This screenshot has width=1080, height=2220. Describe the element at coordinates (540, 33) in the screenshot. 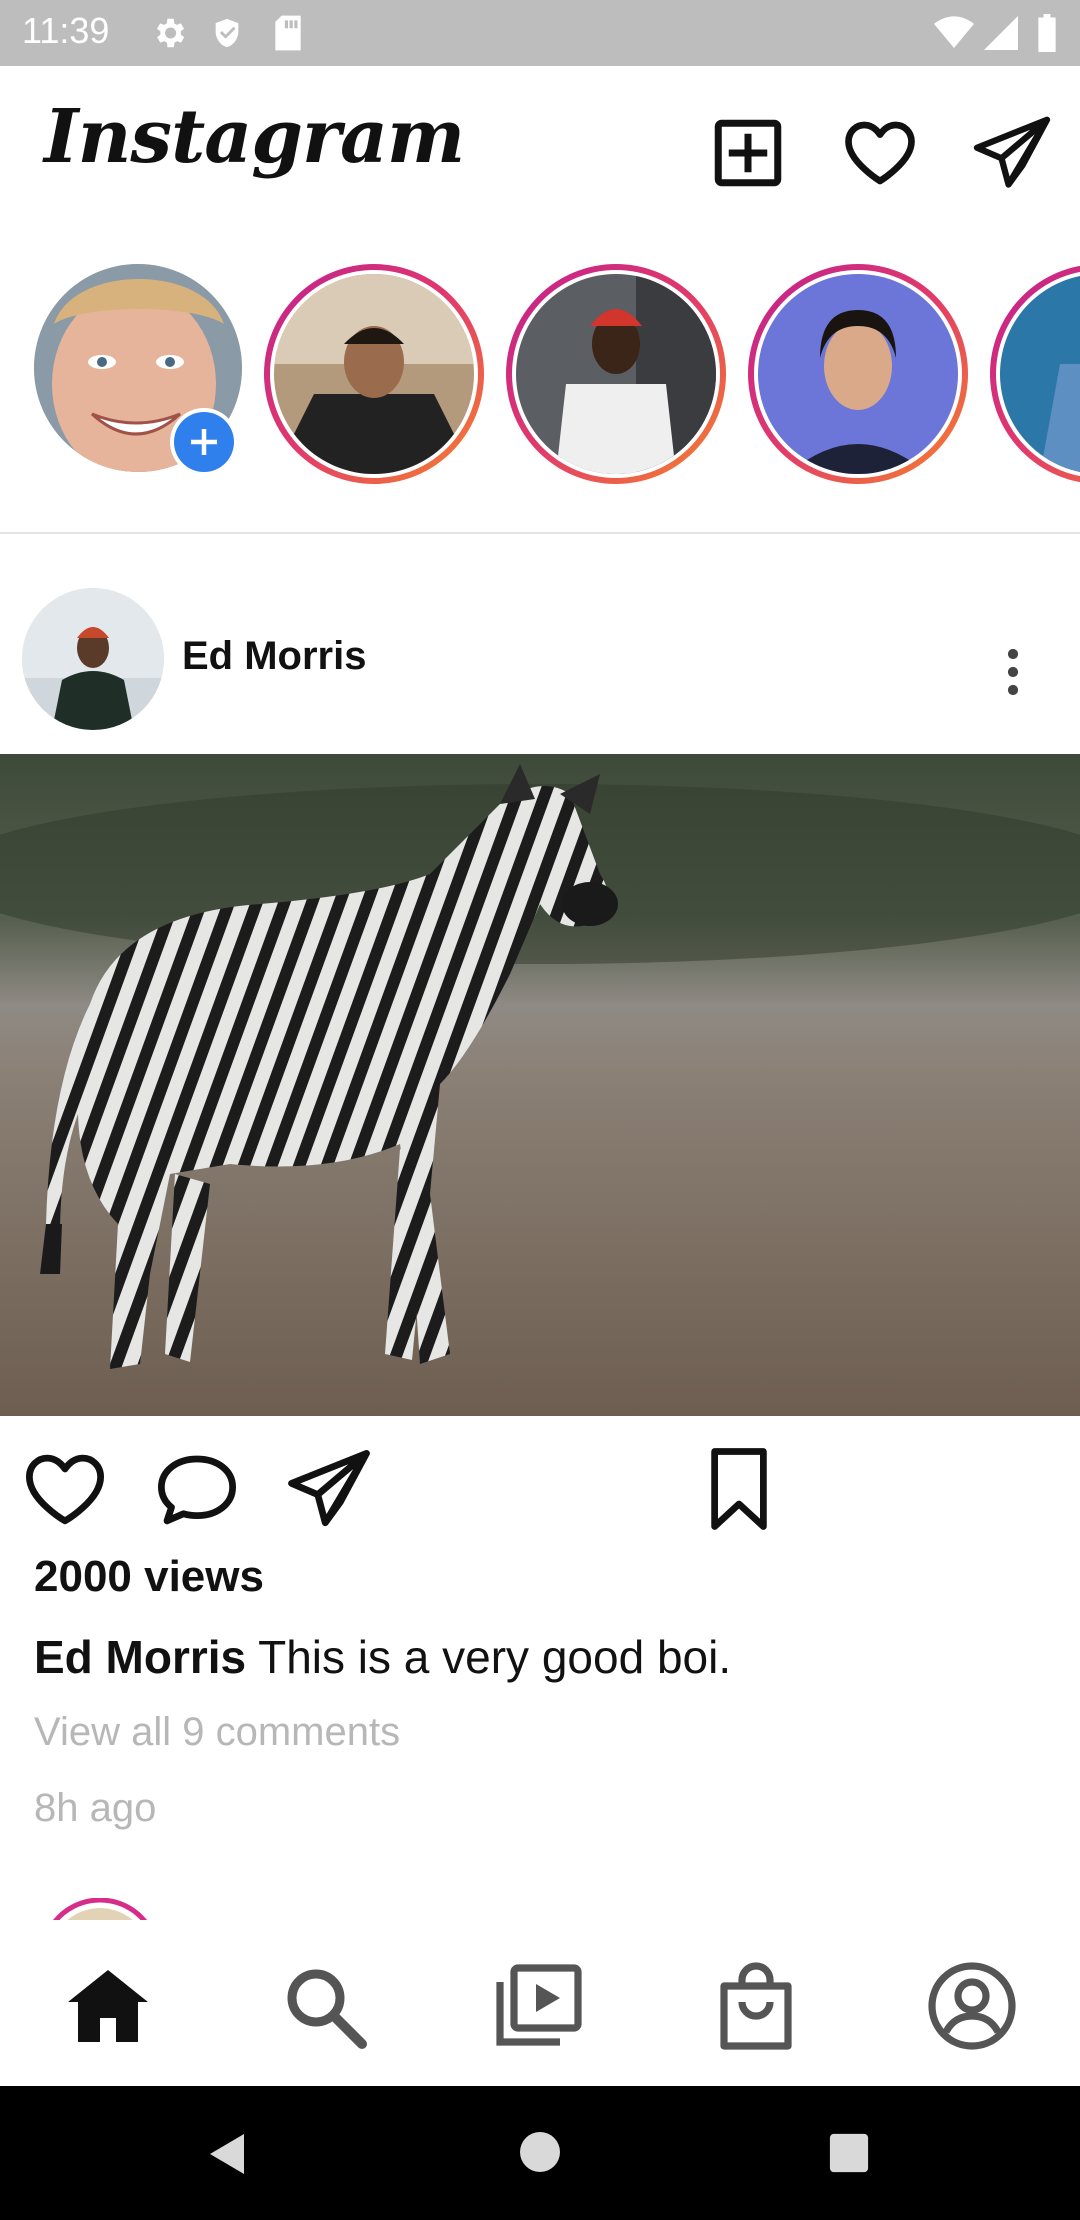

I see `status-bar: 11:39` at that location.